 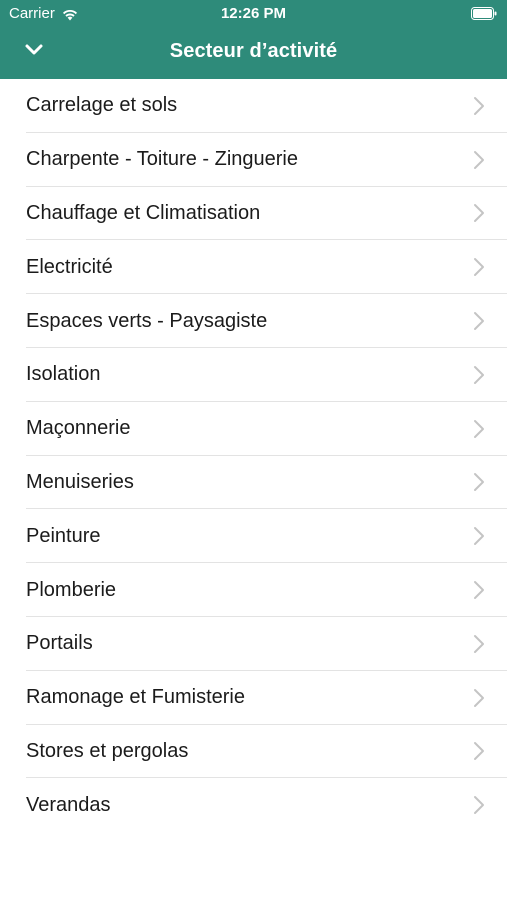 What do you see at coordinates (59, 643) in the screenshot?
I see `list-item-label: Portails` at bounding box center [59, 643].